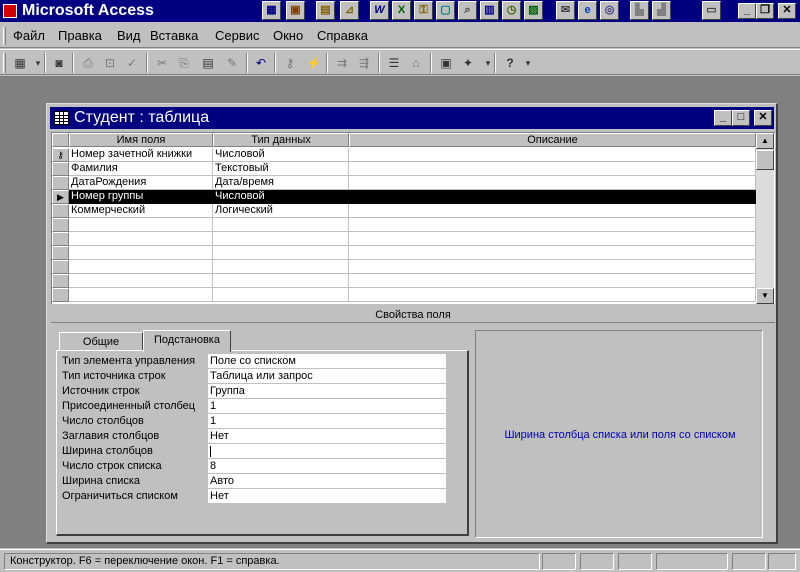 Image resolution: width=800 pixels, height=572 pixels. Describe the element at coordinates (528, 63) in the screenshot. I see `help-dropdown-icon: ▾` at that location.